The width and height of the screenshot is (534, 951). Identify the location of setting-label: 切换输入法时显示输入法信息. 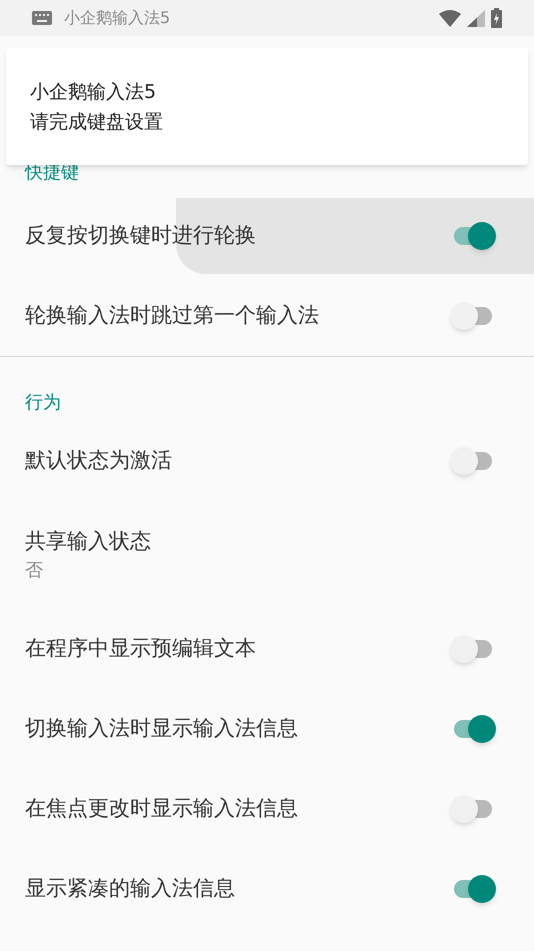
(161, 728).